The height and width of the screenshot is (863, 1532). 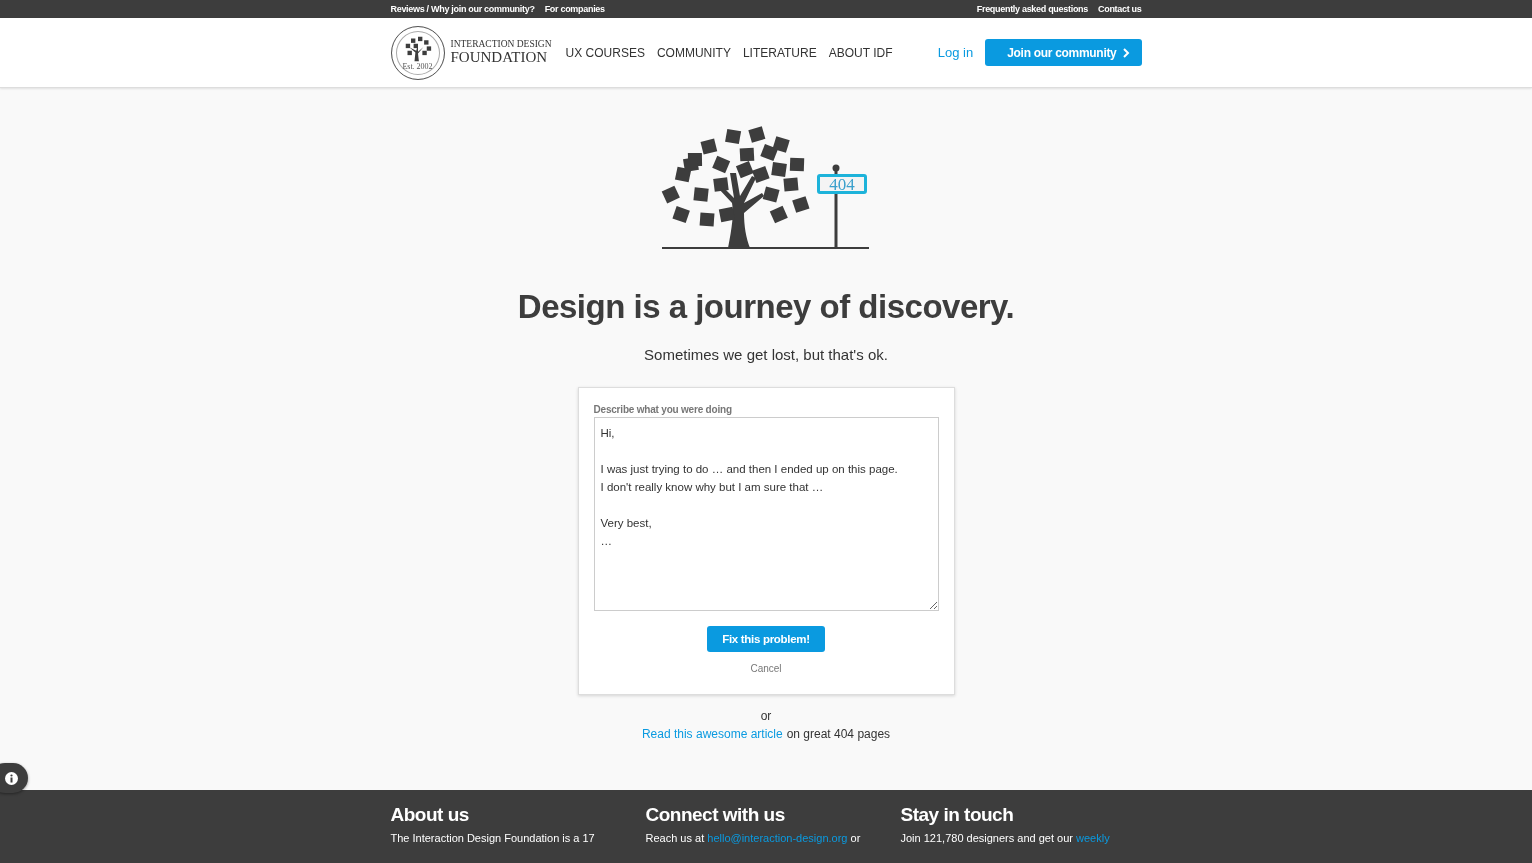 I want to click on info-button, so click(x=14, y=778).